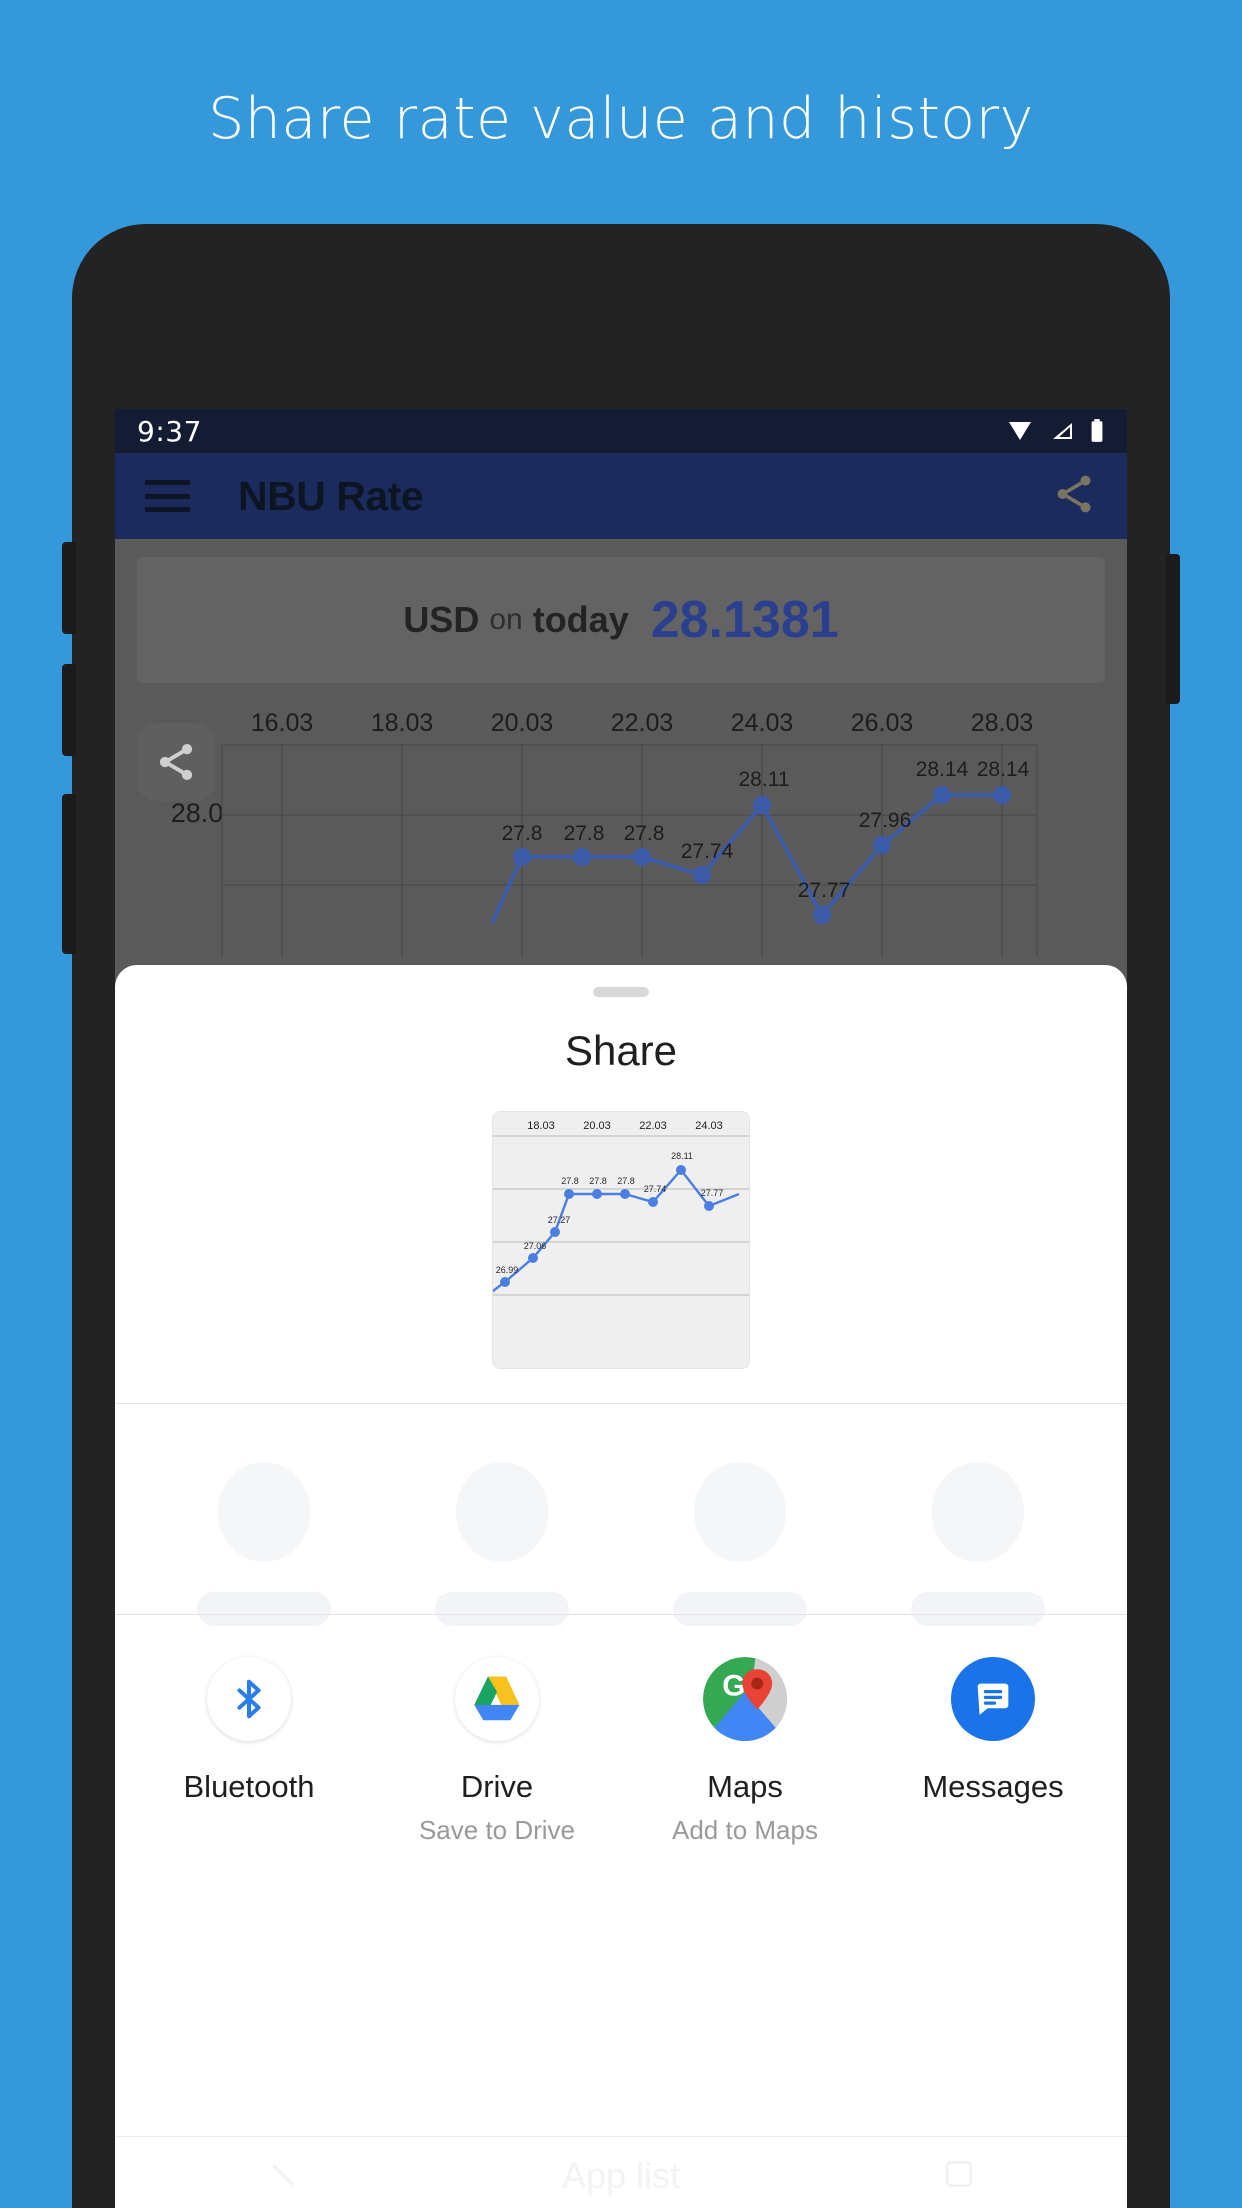 The width and height of the screenshot is (1242, 2208). What do you see at coordinates (745, 1751) in the screenshot?
I see `share-target-maps: G Maps Add to Maps` at bounding box center [745, 1751].